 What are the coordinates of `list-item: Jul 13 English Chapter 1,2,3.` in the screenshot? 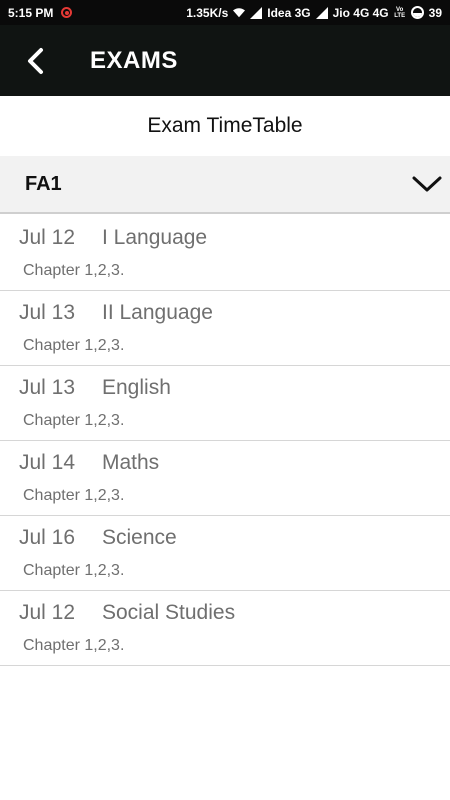 It's located at (225, 403).